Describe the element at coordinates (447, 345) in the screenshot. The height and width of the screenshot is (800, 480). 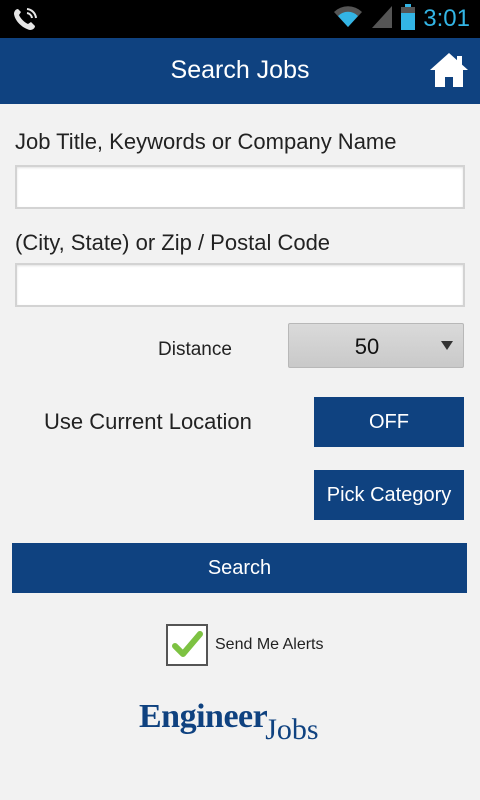
I see `dropdown-arrow-icon` at that location.